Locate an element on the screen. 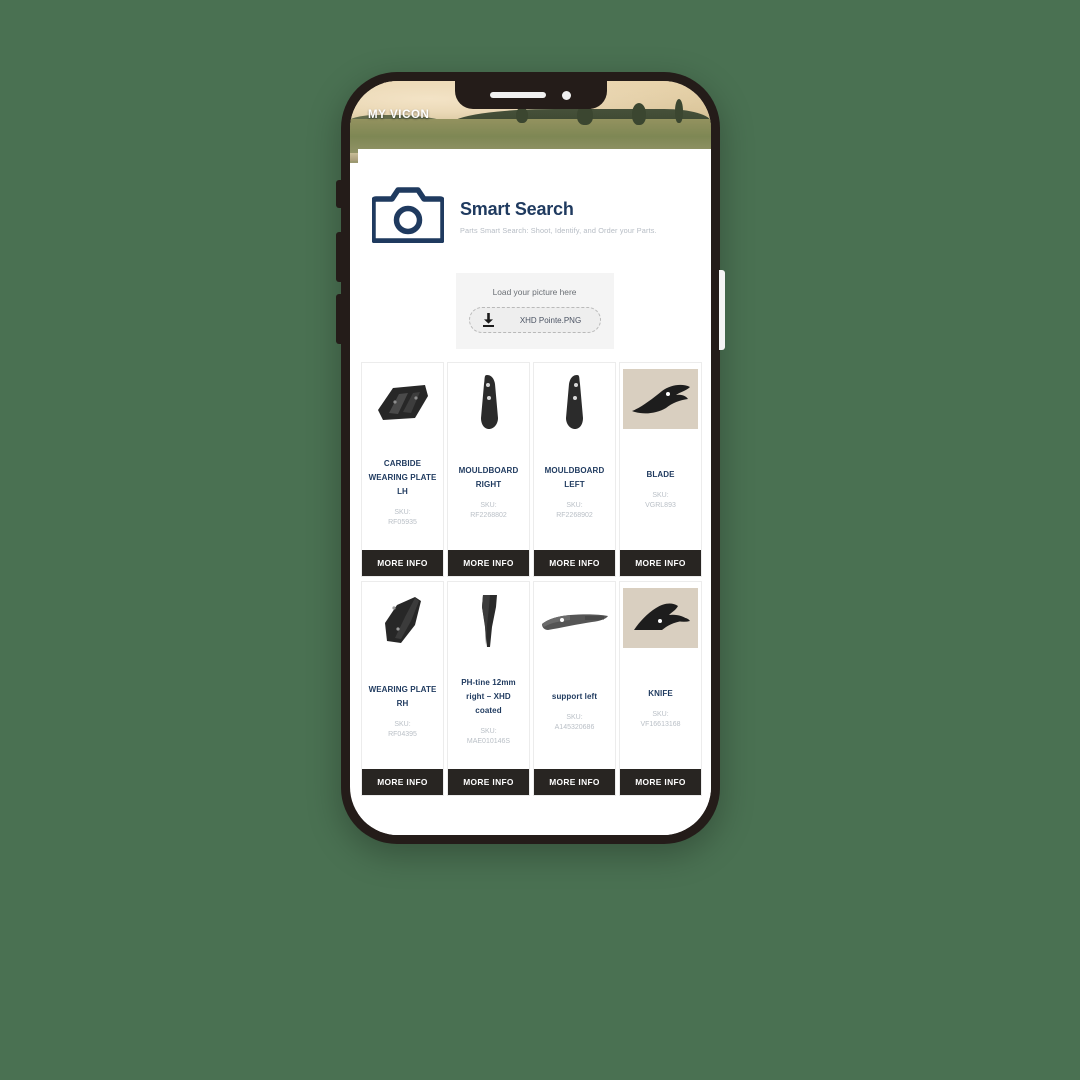  upload-panel: Load your picture here XHD Pointe.PNG is located at coordinates (534, 311).